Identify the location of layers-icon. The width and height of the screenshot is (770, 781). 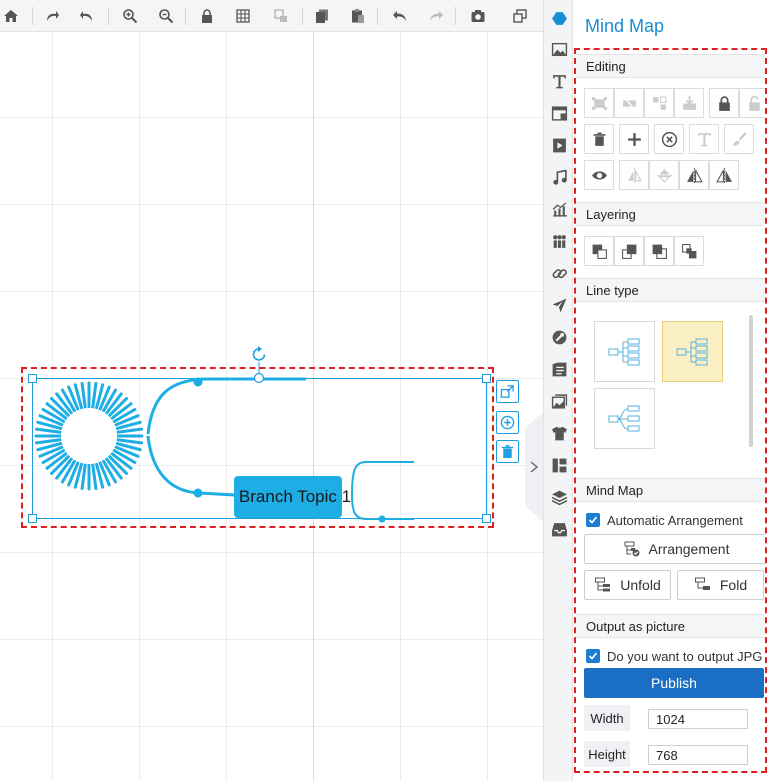
(559, 497).